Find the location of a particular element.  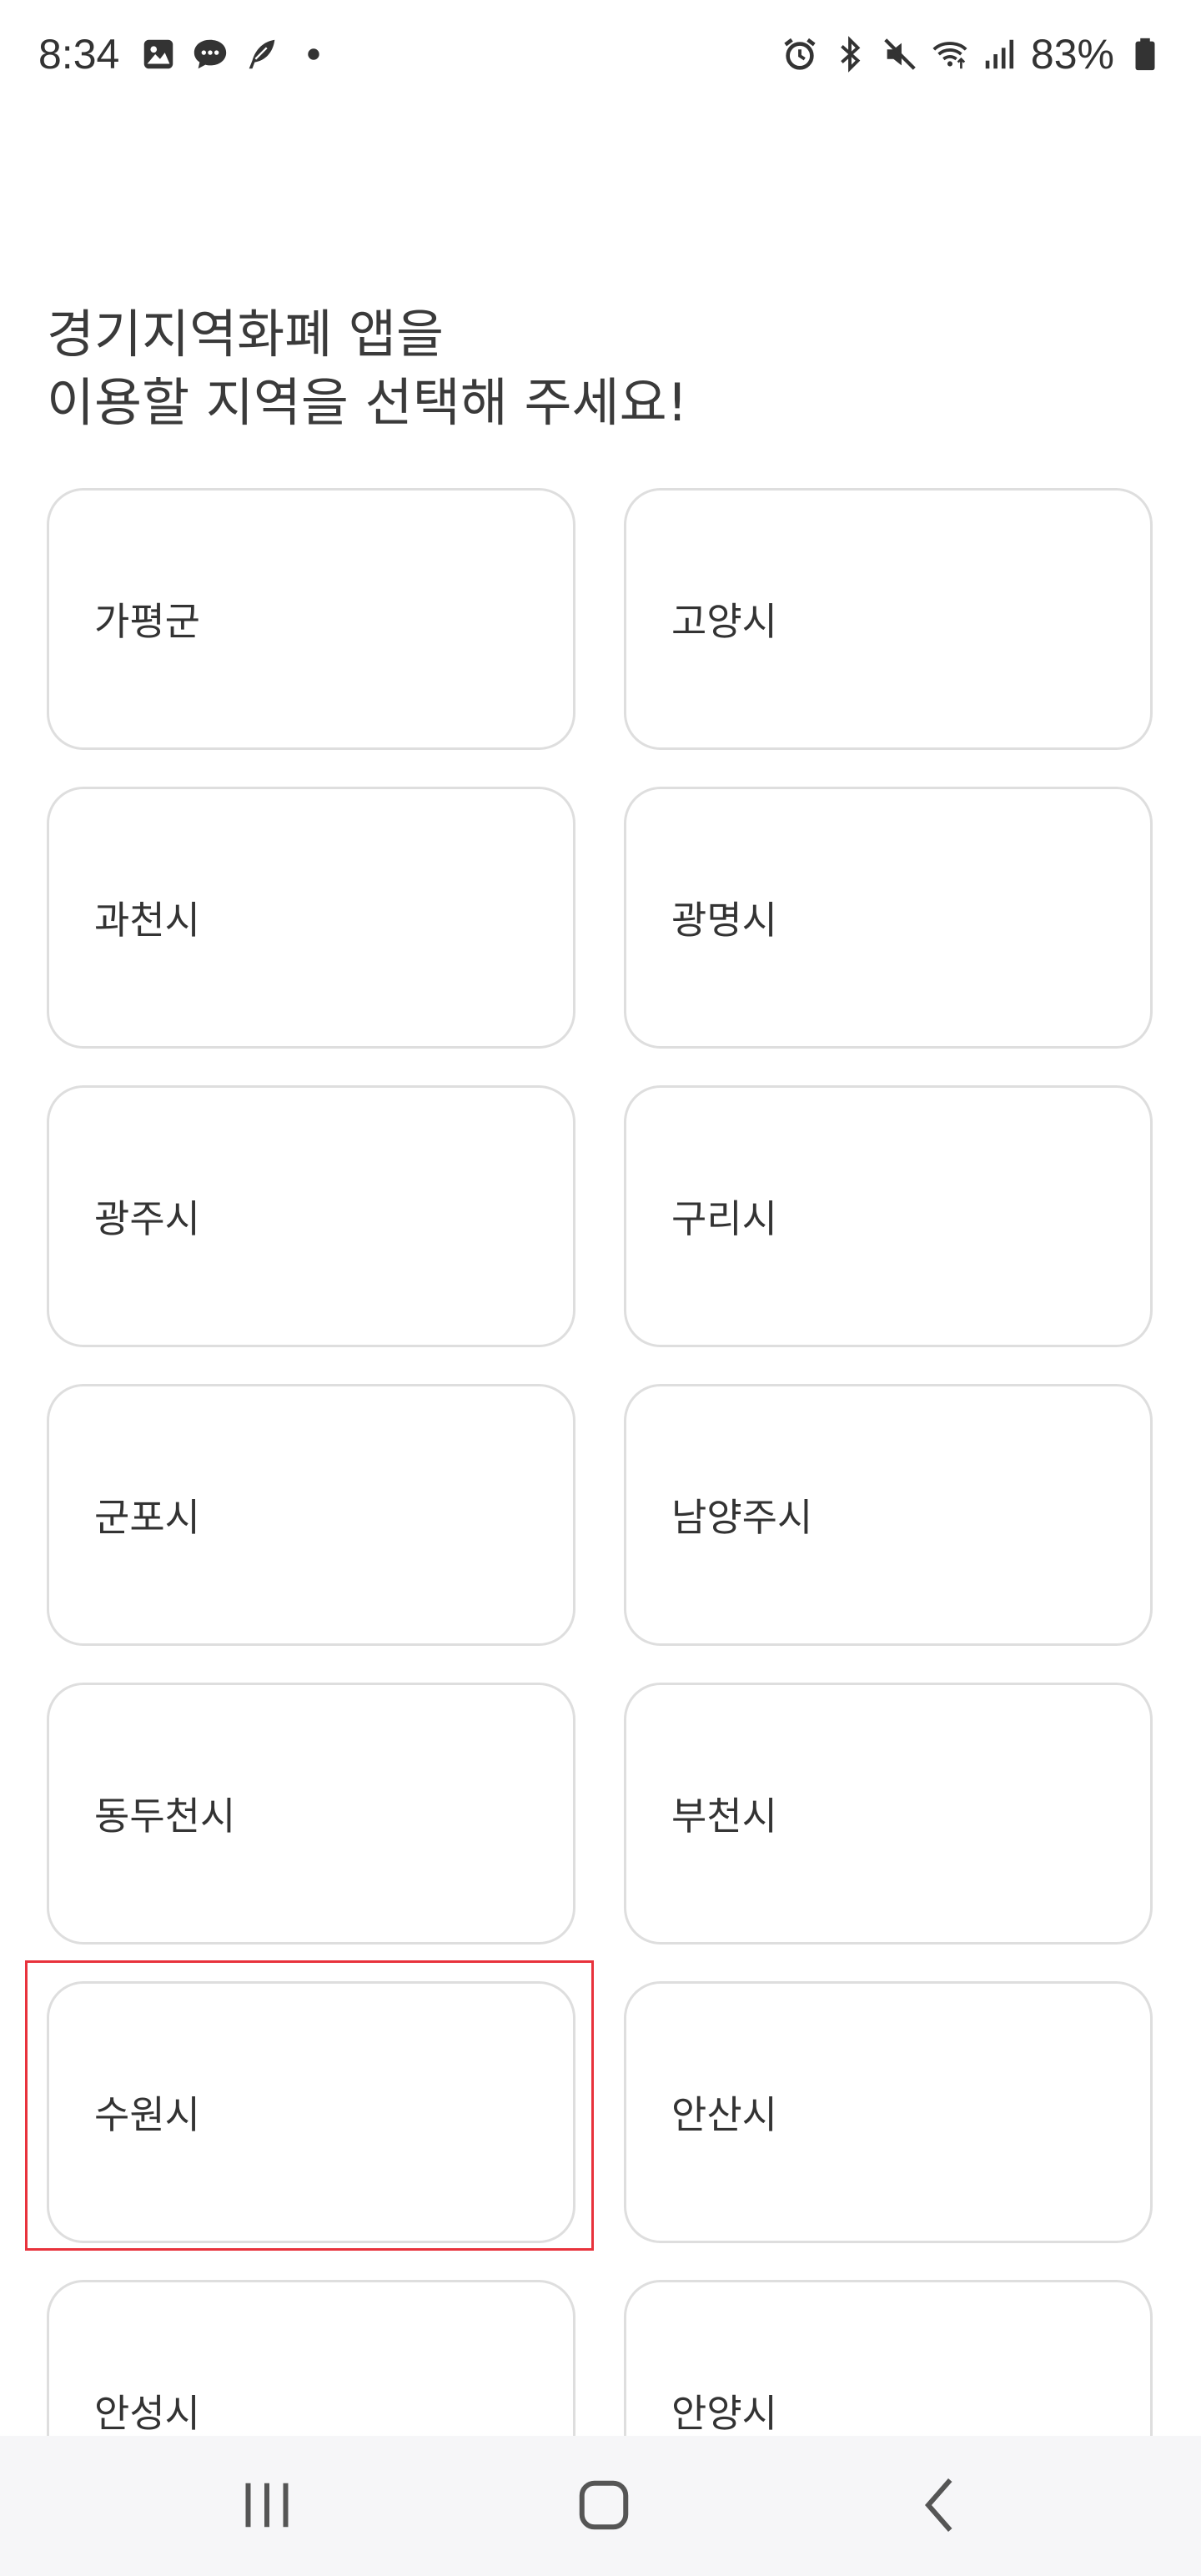

region-card-suwon: 수원시 is located at coordinates (311, 2112).